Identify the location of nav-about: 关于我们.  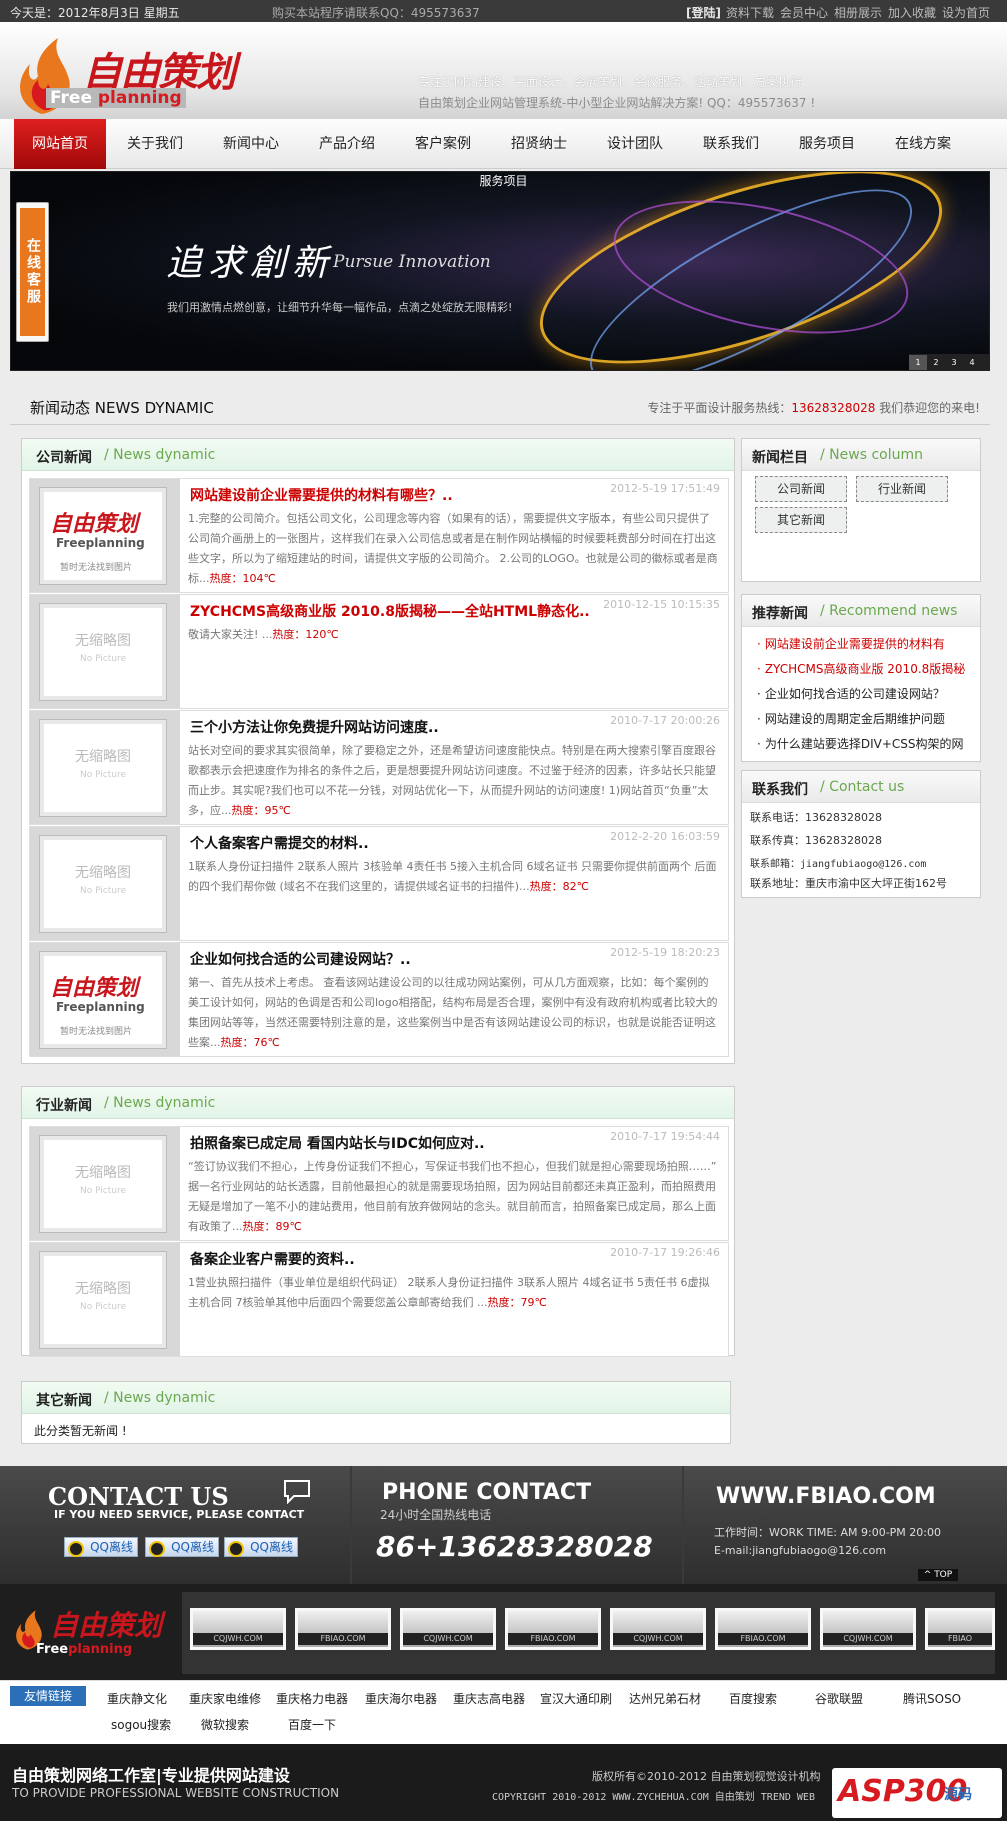
(155, 144).